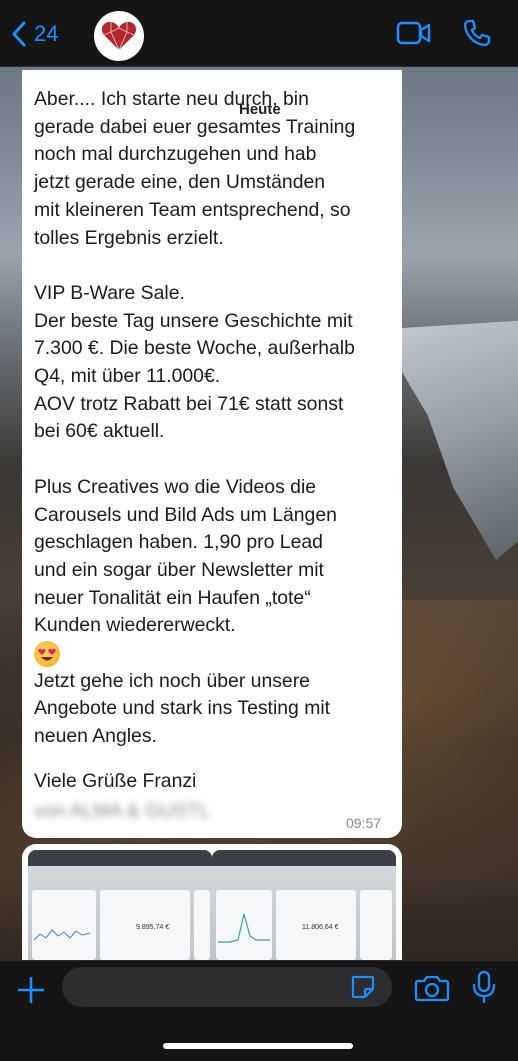  What do you see at coordinates (259, 1010) in the screenshot?
I see `composer-bar` at bounding box center [259, 1010].